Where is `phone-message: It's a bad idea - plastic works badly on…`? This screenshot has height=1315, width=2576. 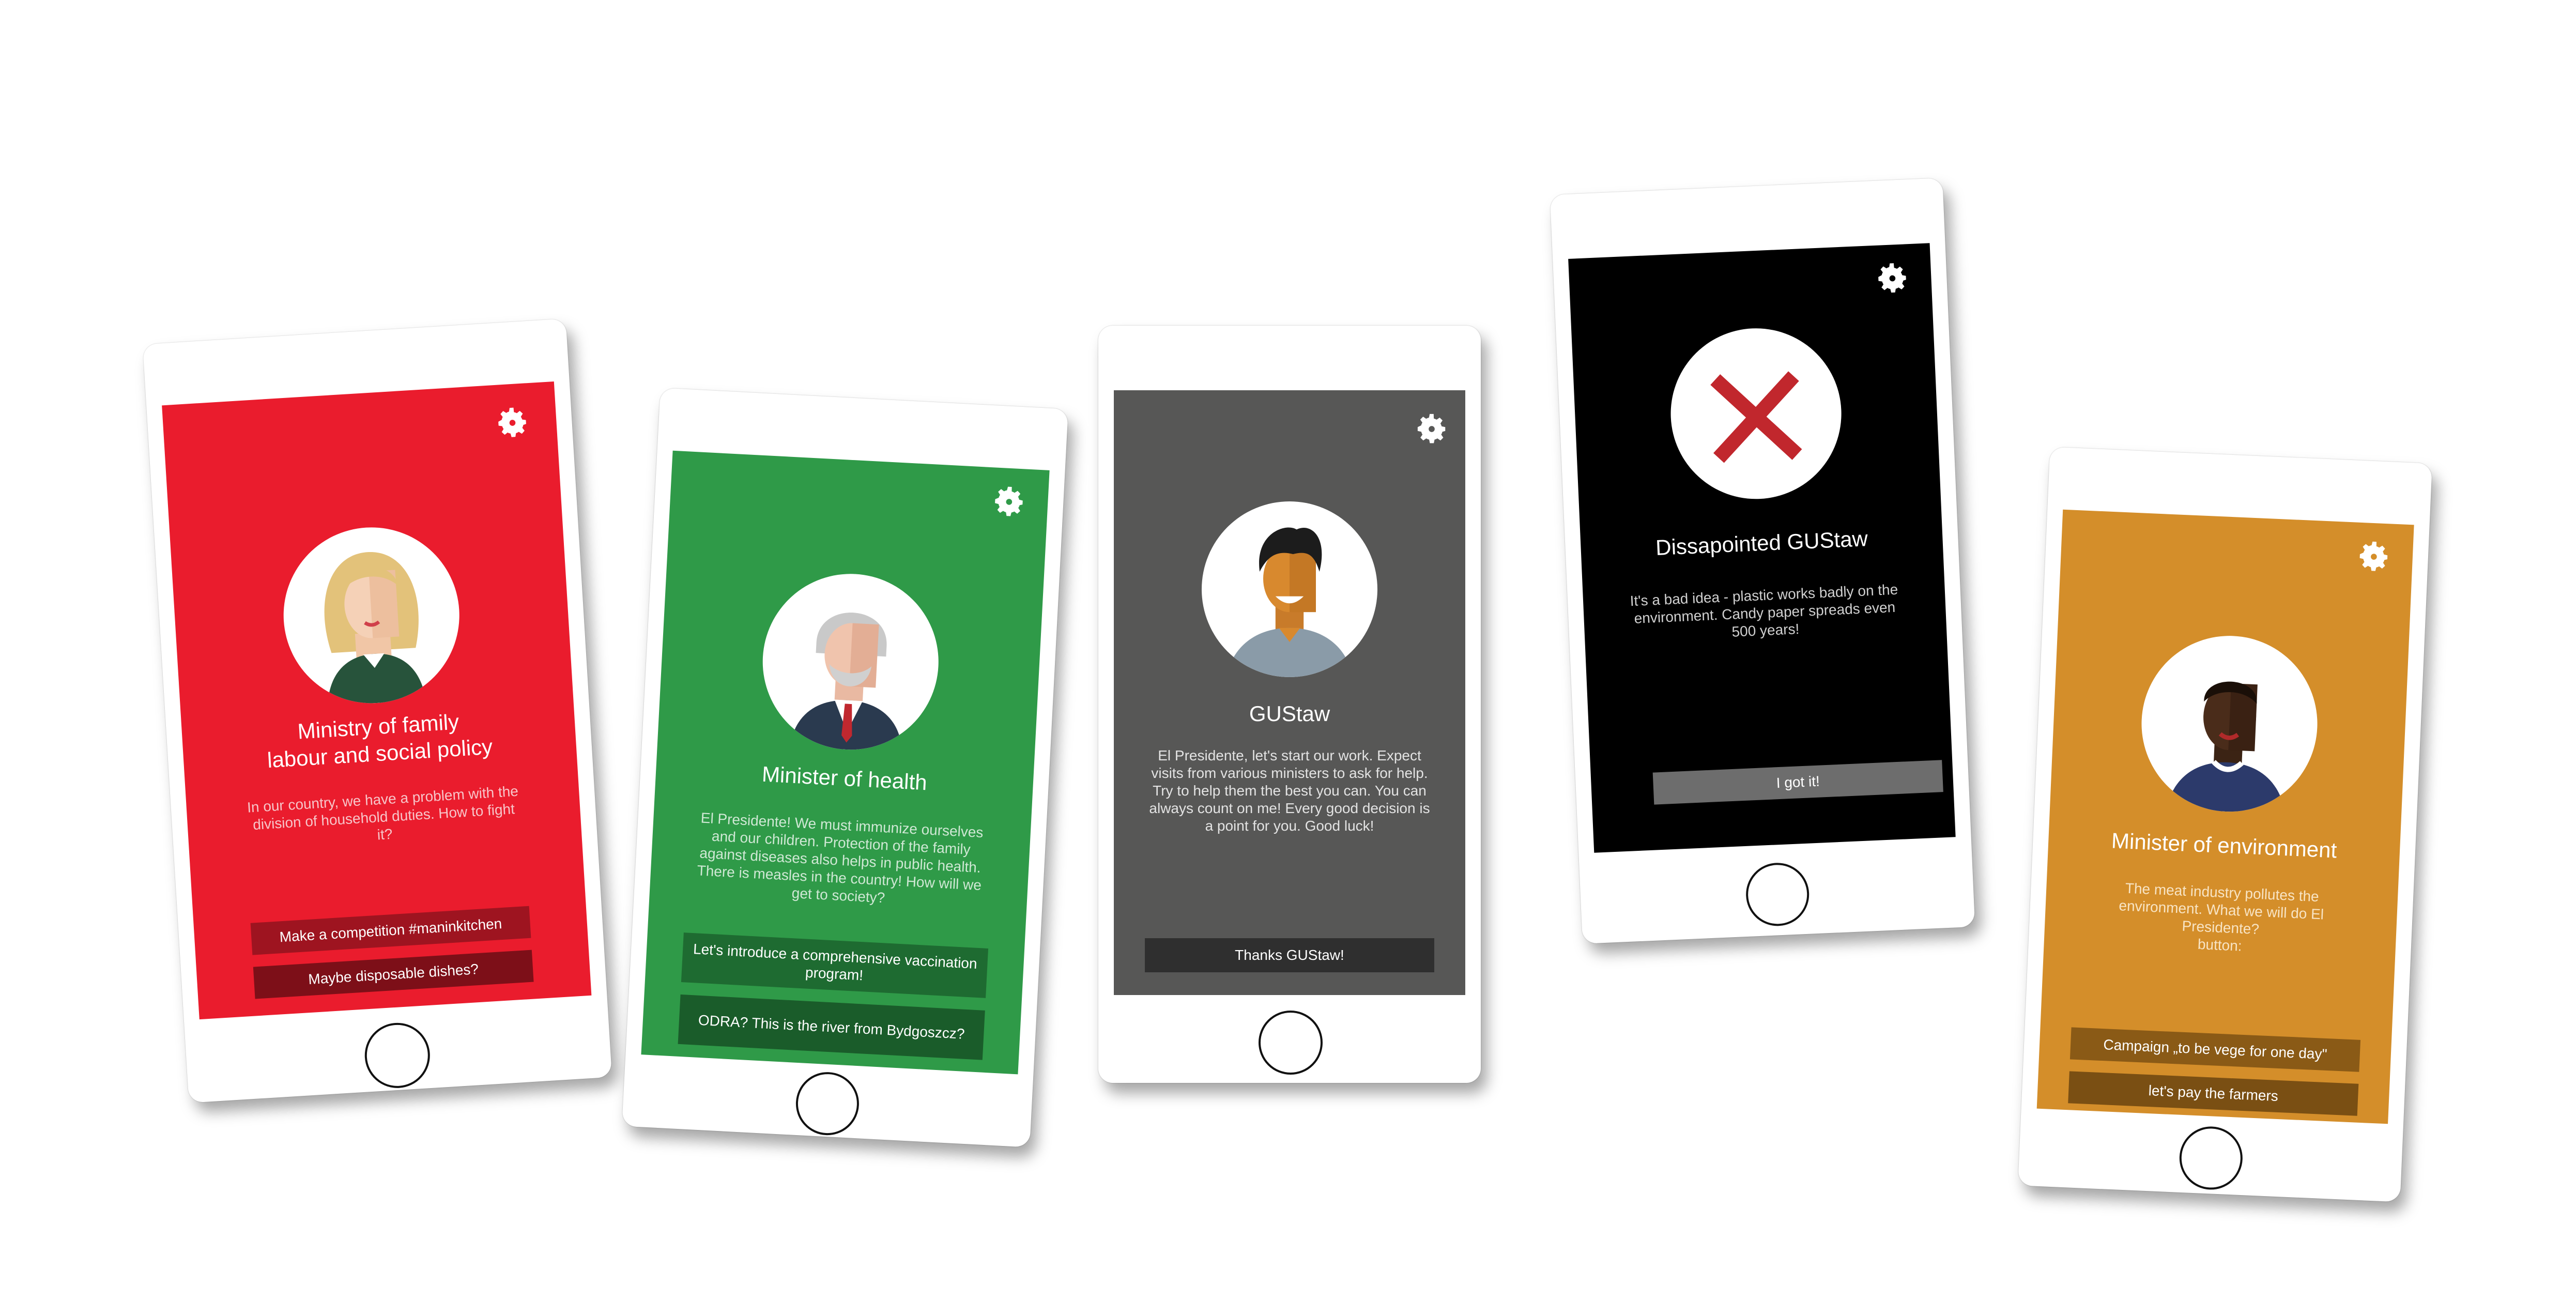
phone-message: It's a bad idea - plastic works badly on… is located at coordinates (1763, 610).